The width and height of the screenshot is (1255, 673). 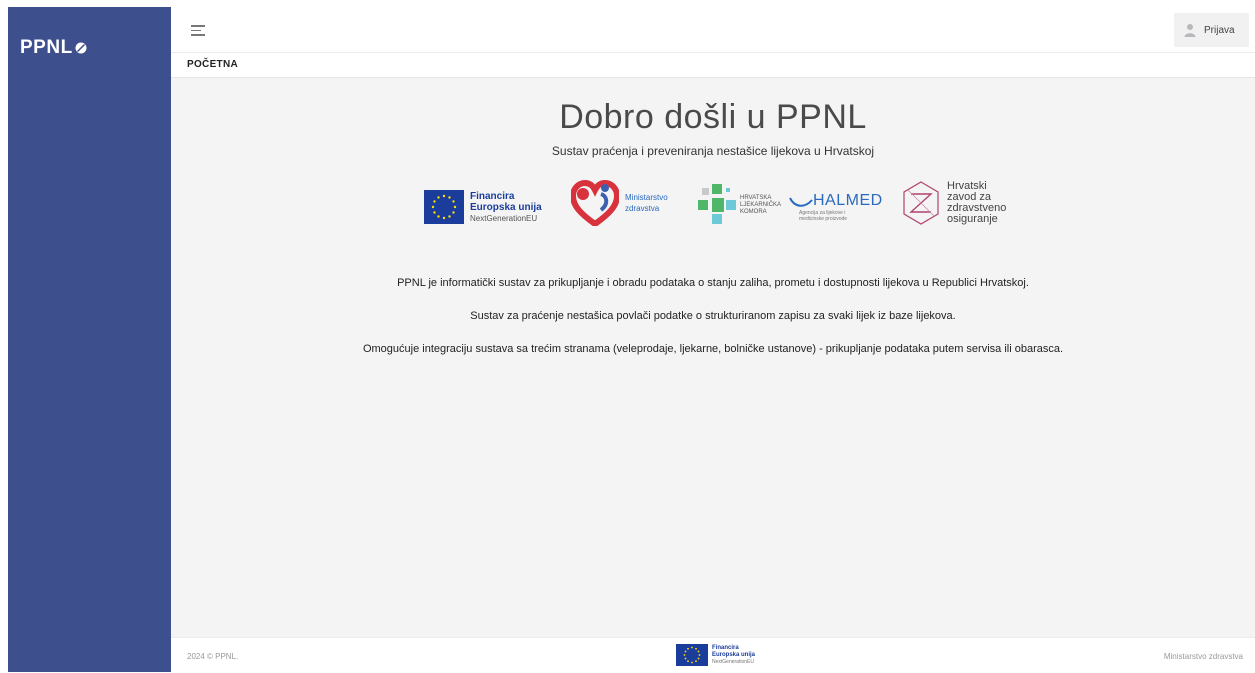 I want to click on footer-copyright: 2024 © PPNL., so click(x=213, y=656).